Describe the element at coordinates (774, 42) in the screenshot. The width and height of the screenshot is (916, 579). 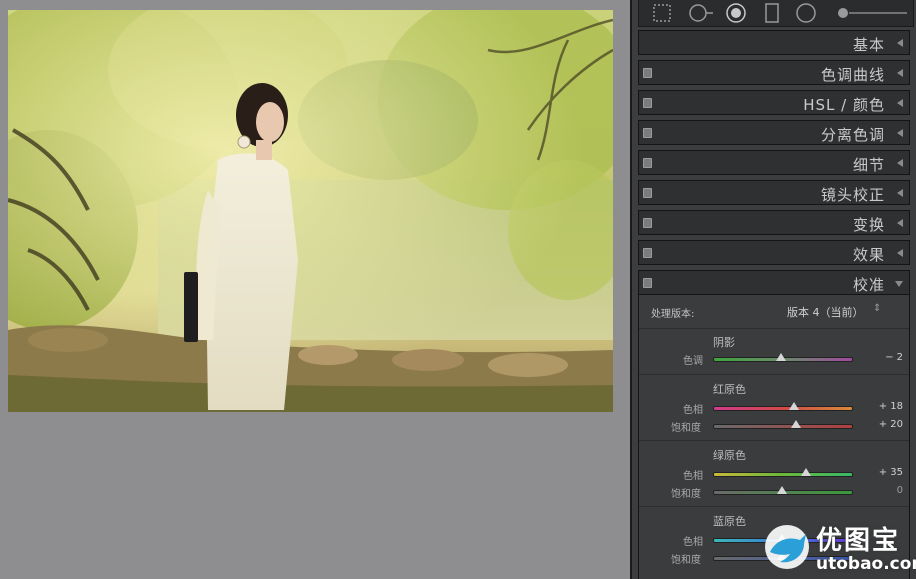
I see `section-header-0: 基本` at that location.